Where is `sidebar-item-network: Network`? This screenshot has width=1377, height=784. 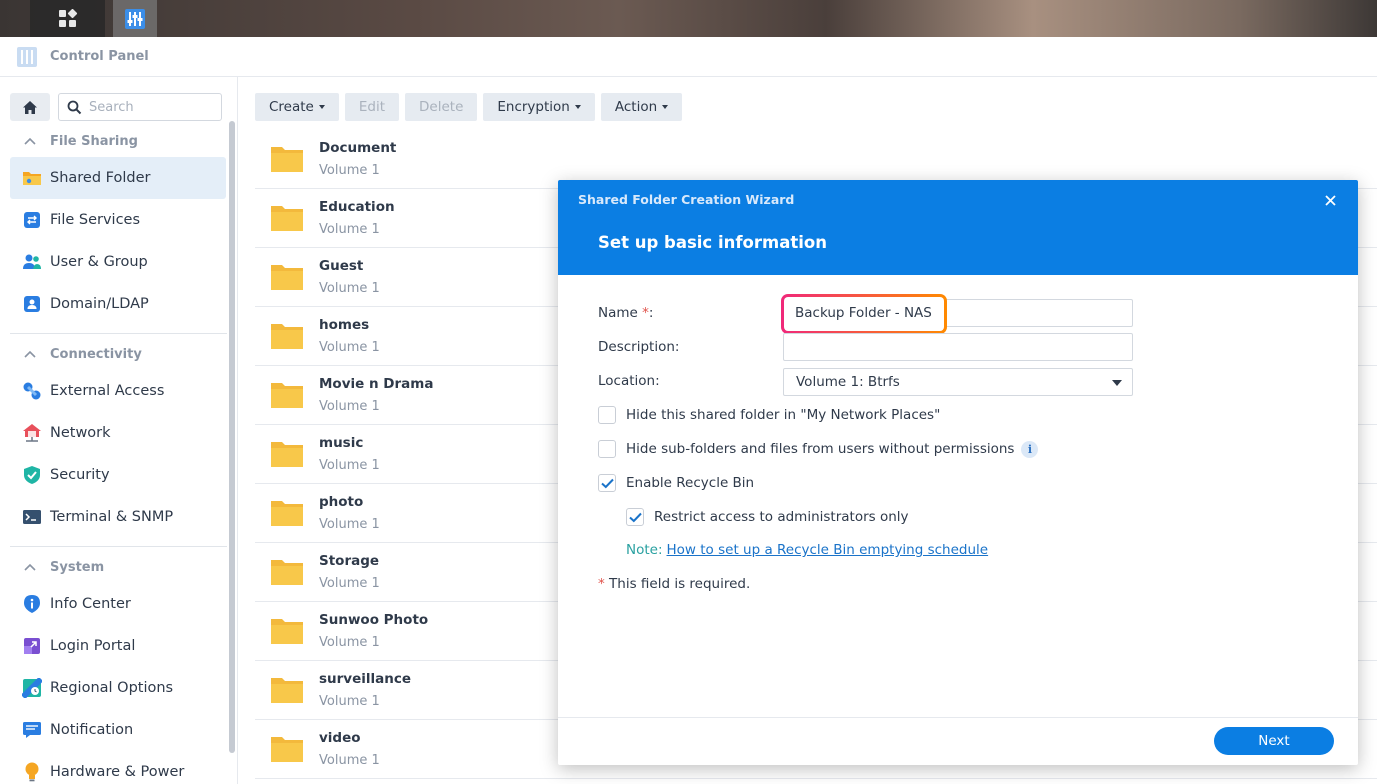 sidebar-item-network: Network is located at coordinates (118, 433).